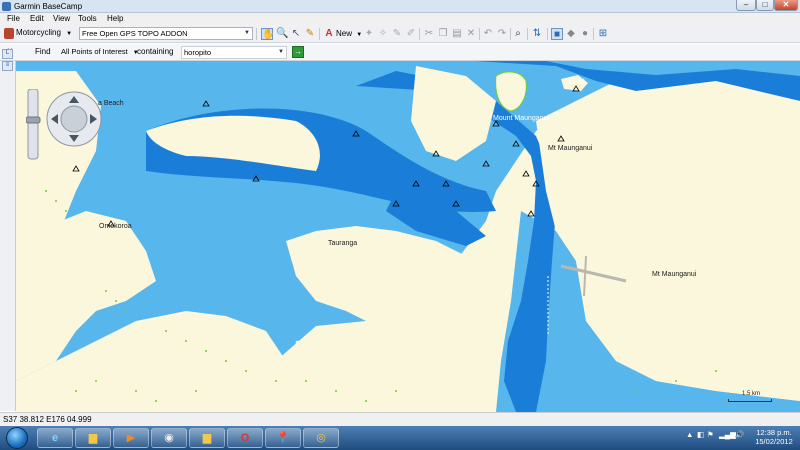 The width and height of the screenshot is (800, 450). Describe the element at coordinates (33, 120) in the screenshot. I see `zoom-slider-thumb` at that location.